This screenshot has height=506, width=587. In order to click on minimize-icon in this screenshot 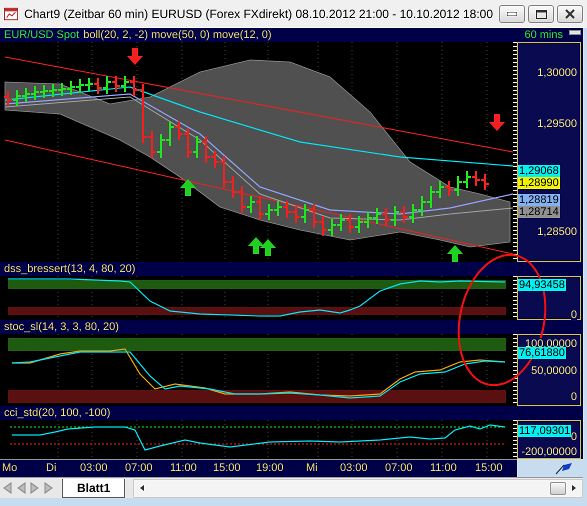, I will do `click(512, 14)`.